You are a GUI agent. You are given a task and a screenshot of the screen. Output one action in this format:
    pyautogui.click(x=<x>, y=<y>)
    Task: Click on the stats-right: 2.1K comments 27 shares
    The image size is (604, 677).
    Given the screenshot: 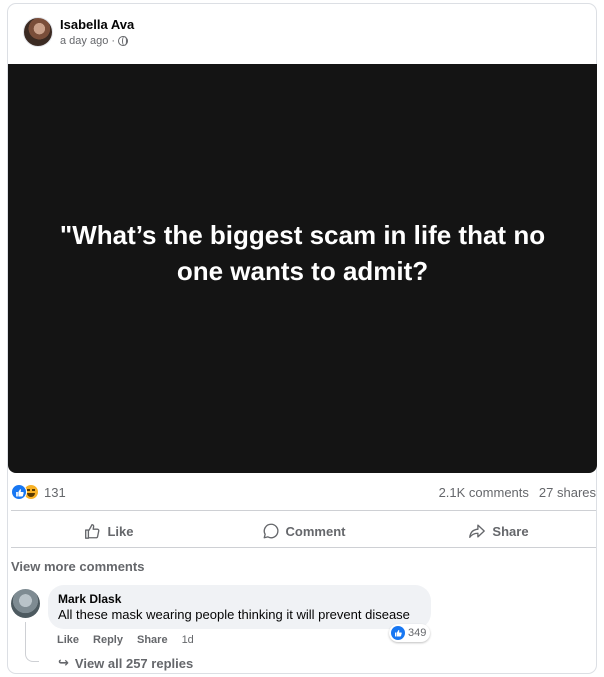 What is the action you would take?
    pyautogui.click(x=517, y=492)
    